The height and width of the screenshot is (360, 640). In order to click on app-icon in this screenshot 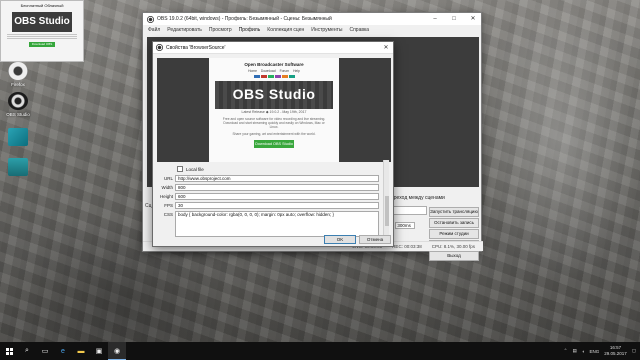, I will do `click(18, 137)`.